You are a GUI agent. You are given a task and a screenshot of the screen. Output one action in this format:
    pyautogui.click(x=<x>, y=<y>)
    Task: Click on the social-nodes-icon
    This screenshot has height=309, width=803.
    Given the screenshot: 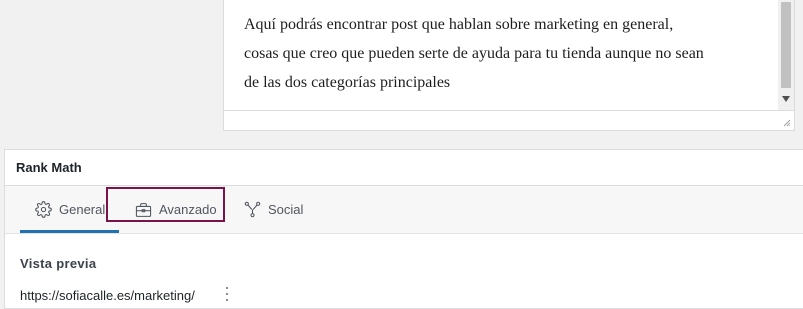 What is the action you would take?
    pyautogui.click(x=252, y=209)
    